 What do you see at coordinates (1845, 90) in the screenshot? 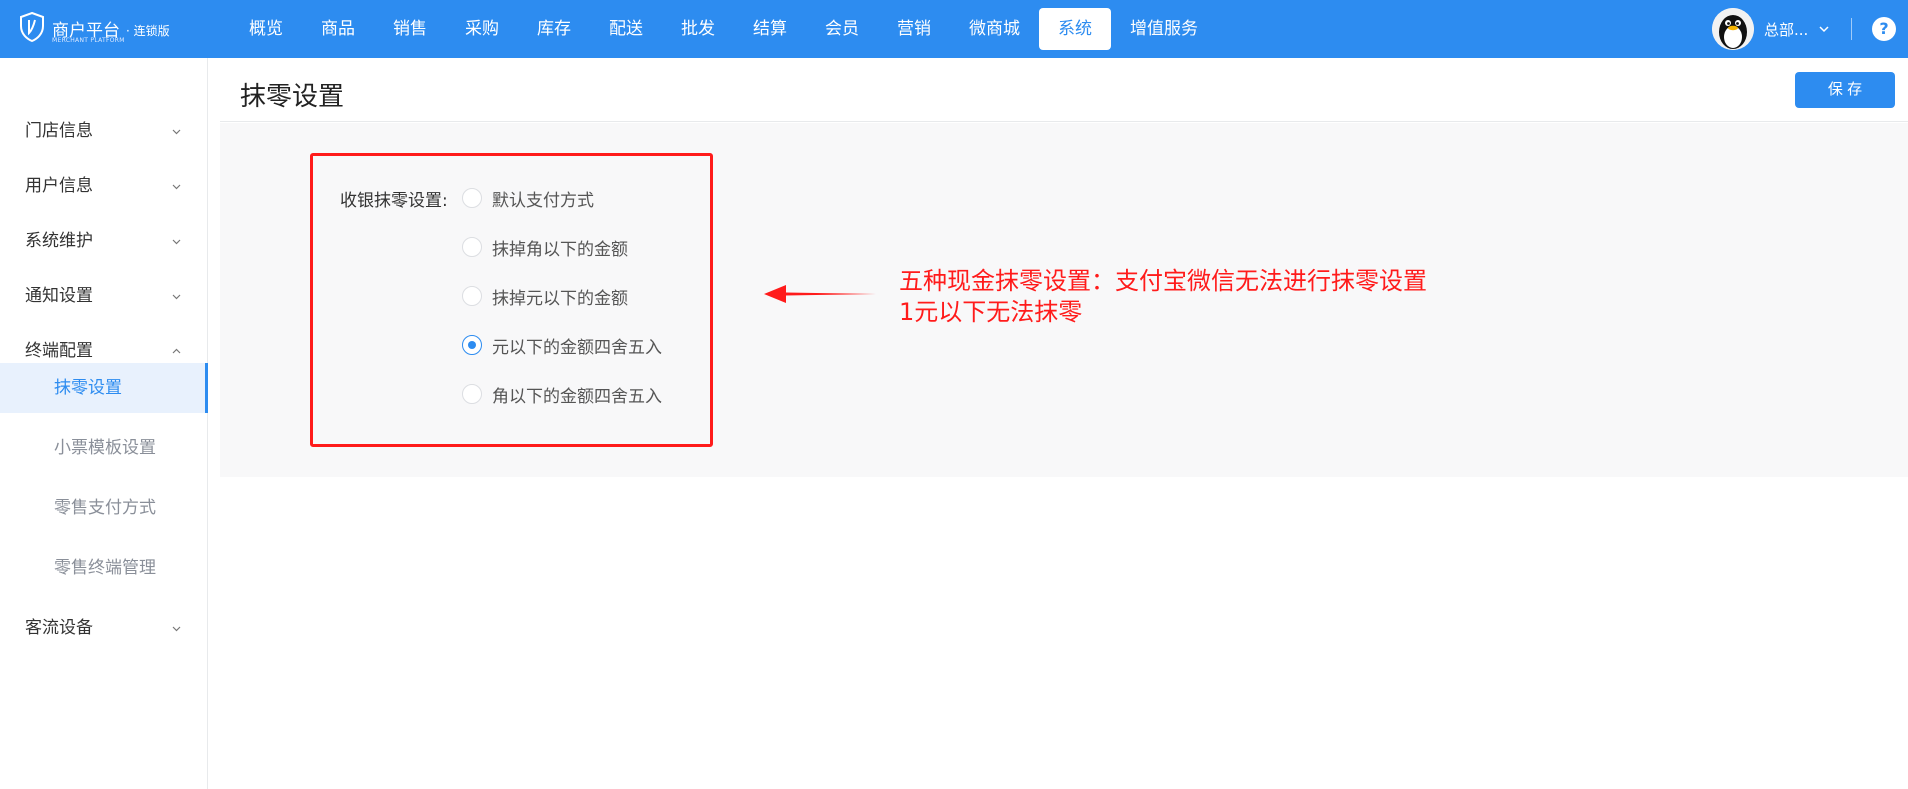
I see `save-button: 保 存` at bounding box center [1845, 90].